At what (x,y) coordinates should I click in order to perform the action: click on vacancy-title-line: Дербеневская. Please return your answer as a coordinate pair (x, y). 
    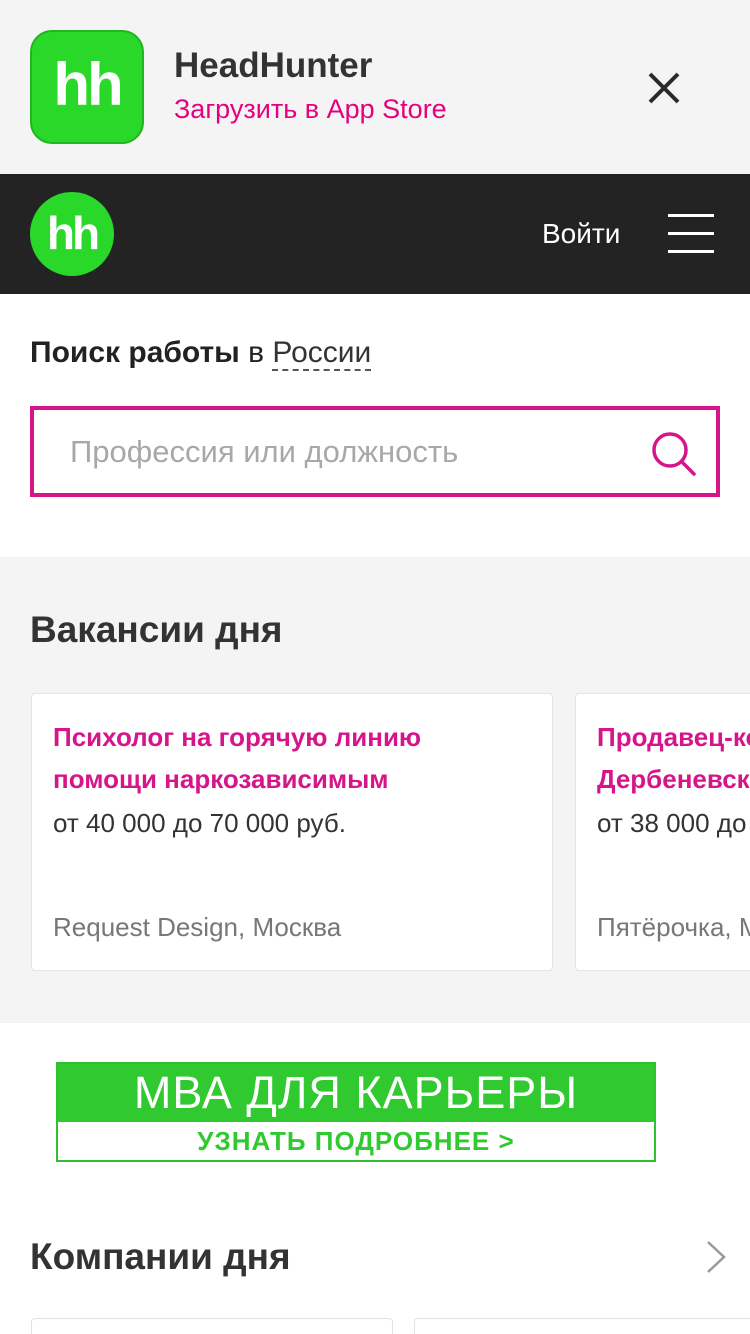
    Looking at the image, I should click on (673, 779).